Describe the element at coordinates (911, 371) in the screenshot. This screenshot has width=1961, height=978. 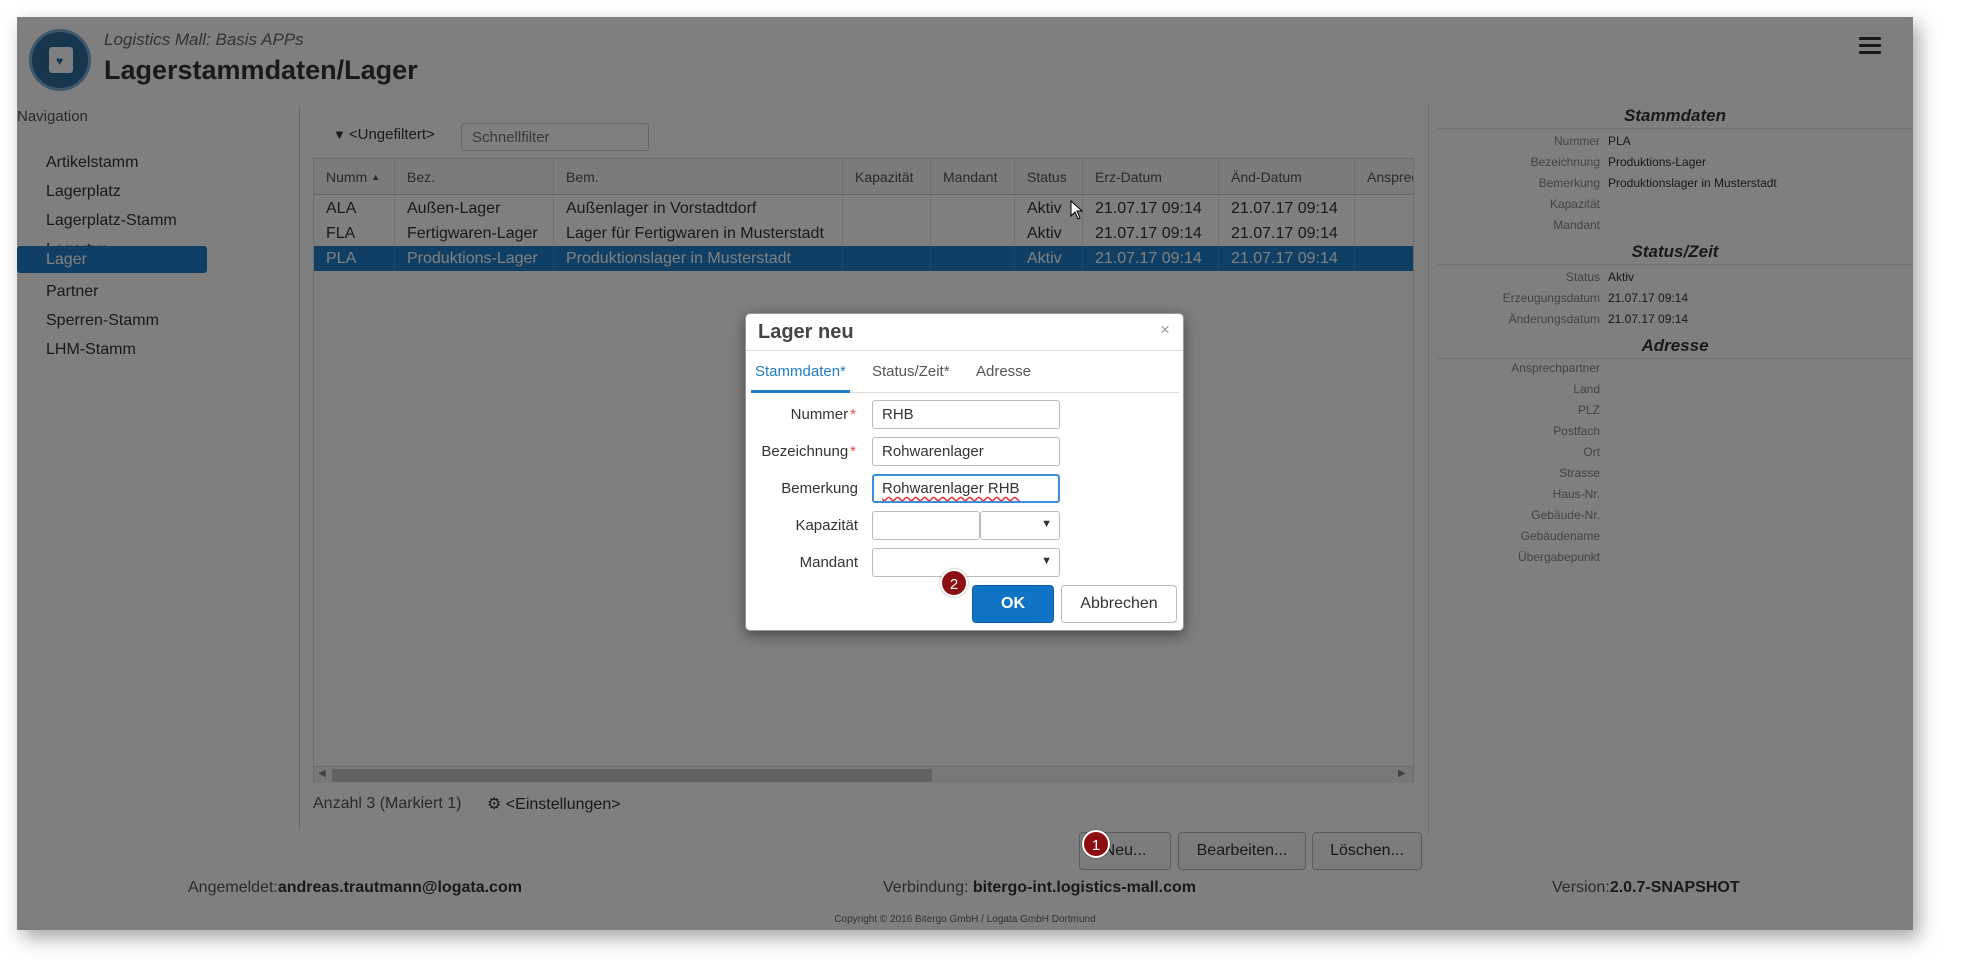
I see `tab-status-zeit: Status/Zeit*` at that location.